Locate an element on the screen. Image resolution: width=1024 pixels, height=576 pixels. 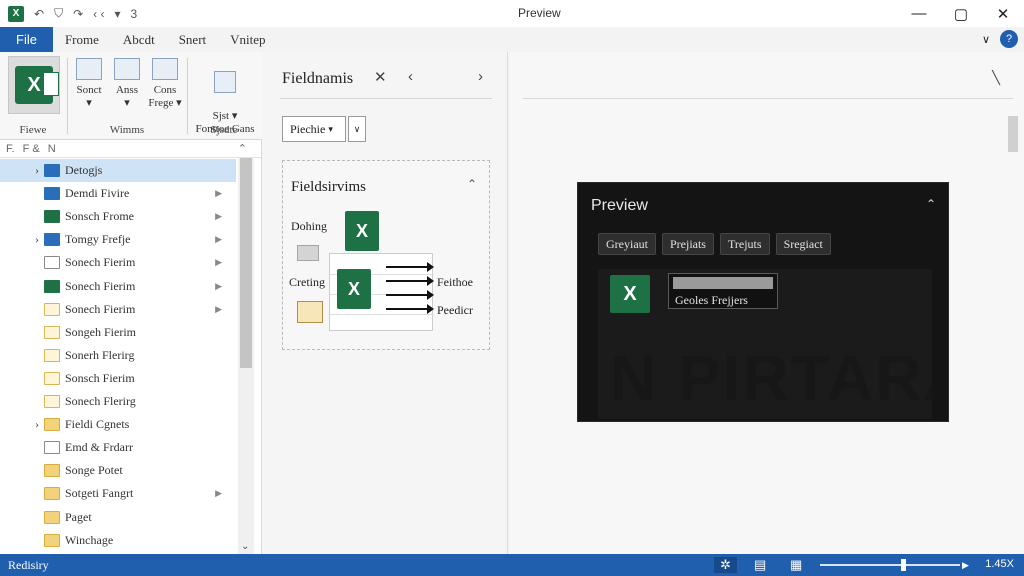
preview-tabs: Greyiaut Prejiats Trejuts Sregiact is located at coordinates (714, 244).